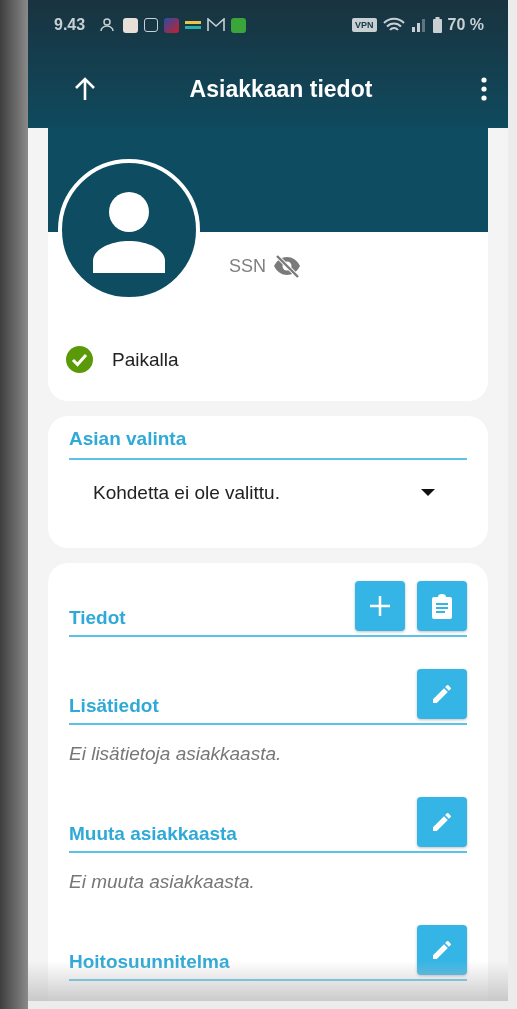 The height and width of the screenshot is (1009, 517). Describe the element at coordinates (145, 359) in the screenshot. I see `presence-status: Paikalla` at that location.